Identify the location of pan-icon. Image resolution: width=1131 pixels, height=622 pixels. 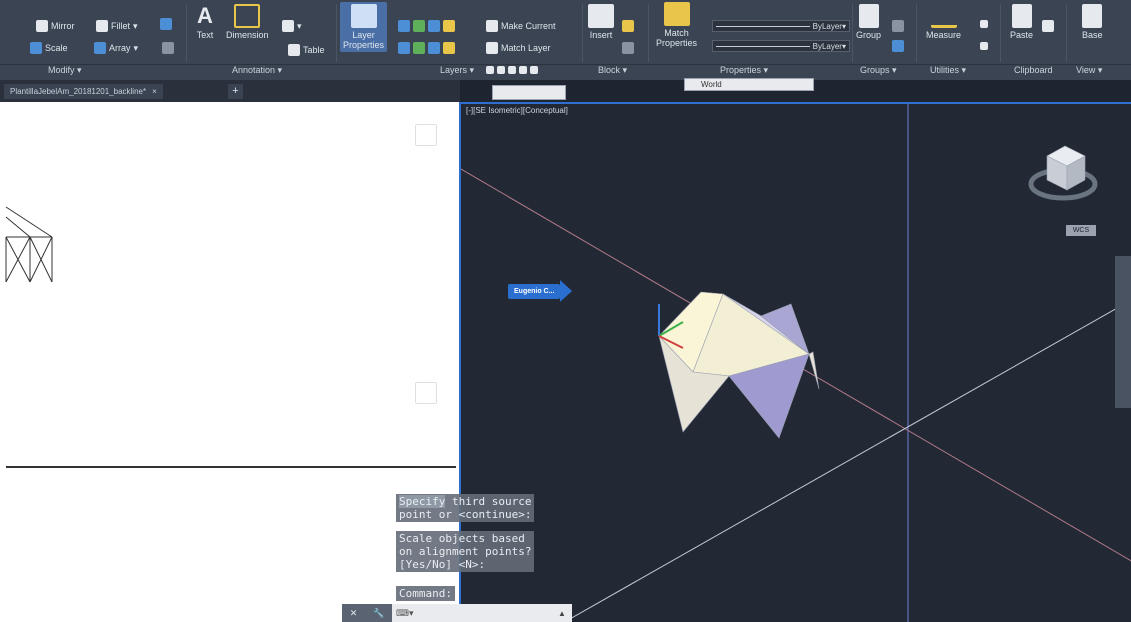
(426, 135).